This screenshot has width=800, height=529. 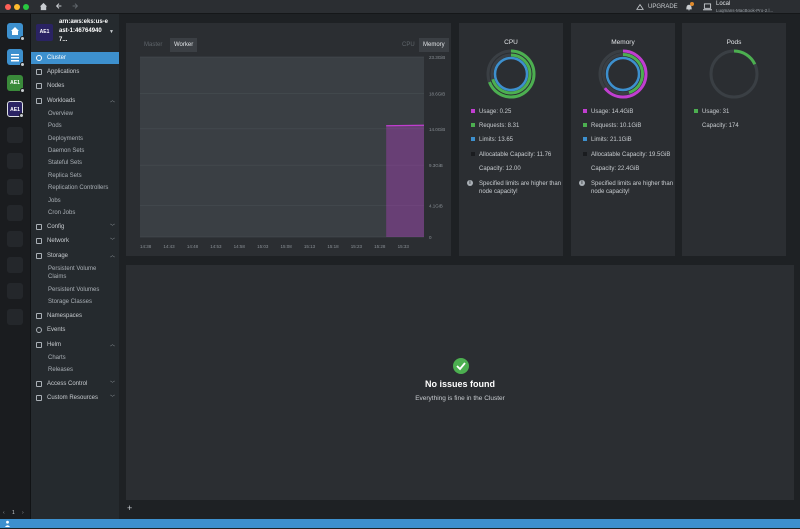 I want to click on hotbar-catalog, so click(x=16, y=58).